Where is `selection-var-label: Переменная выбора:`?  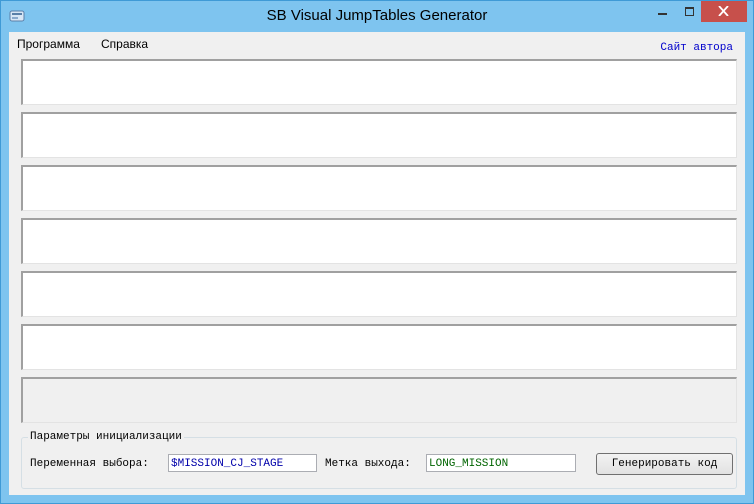
selection-var-label: Переменная выбора: is located at coordinates (89, 464).